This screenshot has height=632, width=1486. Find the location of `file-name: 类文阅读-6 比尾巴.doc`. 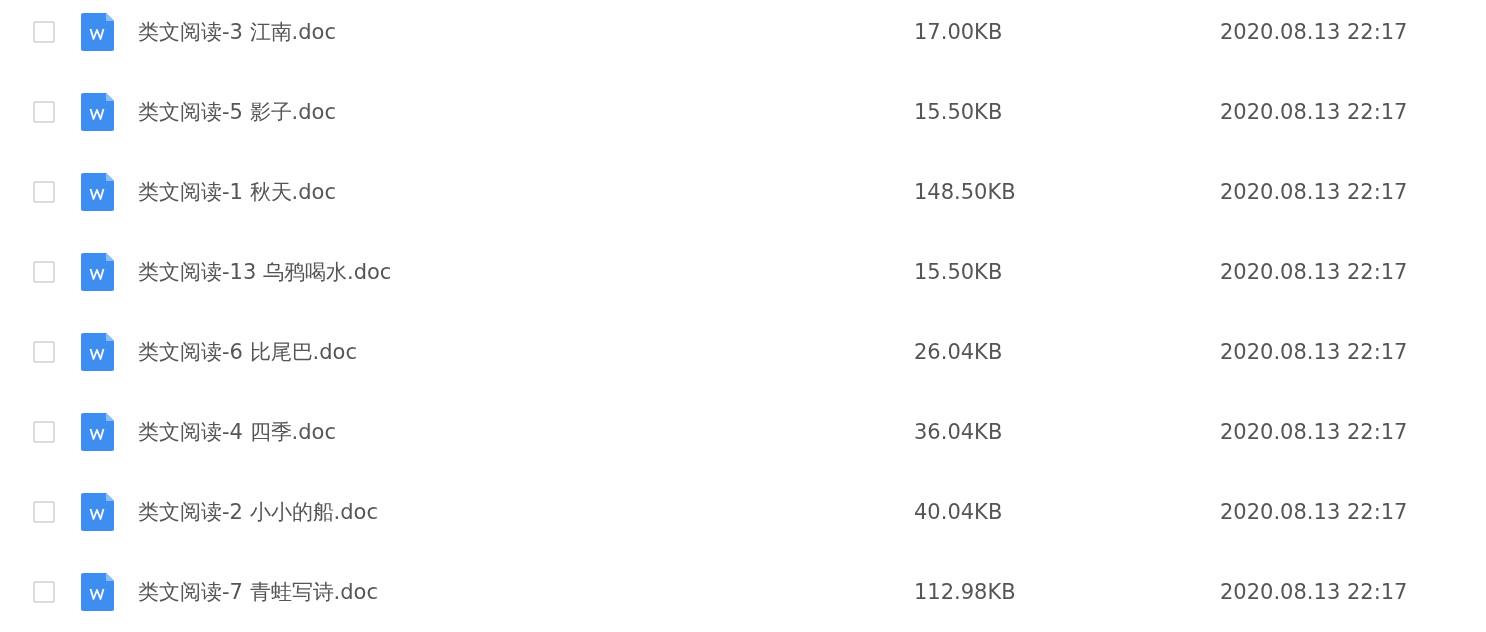

file-name: 类文阅读-6 比尾巴.doc is located at coordinates (526, 352).